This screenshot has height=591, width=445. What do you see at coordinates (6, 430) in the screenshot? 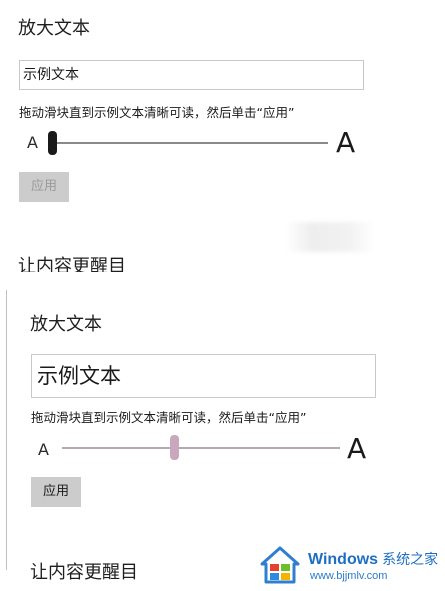
I see `window-edge-divider` at bounding box center [6, 430].